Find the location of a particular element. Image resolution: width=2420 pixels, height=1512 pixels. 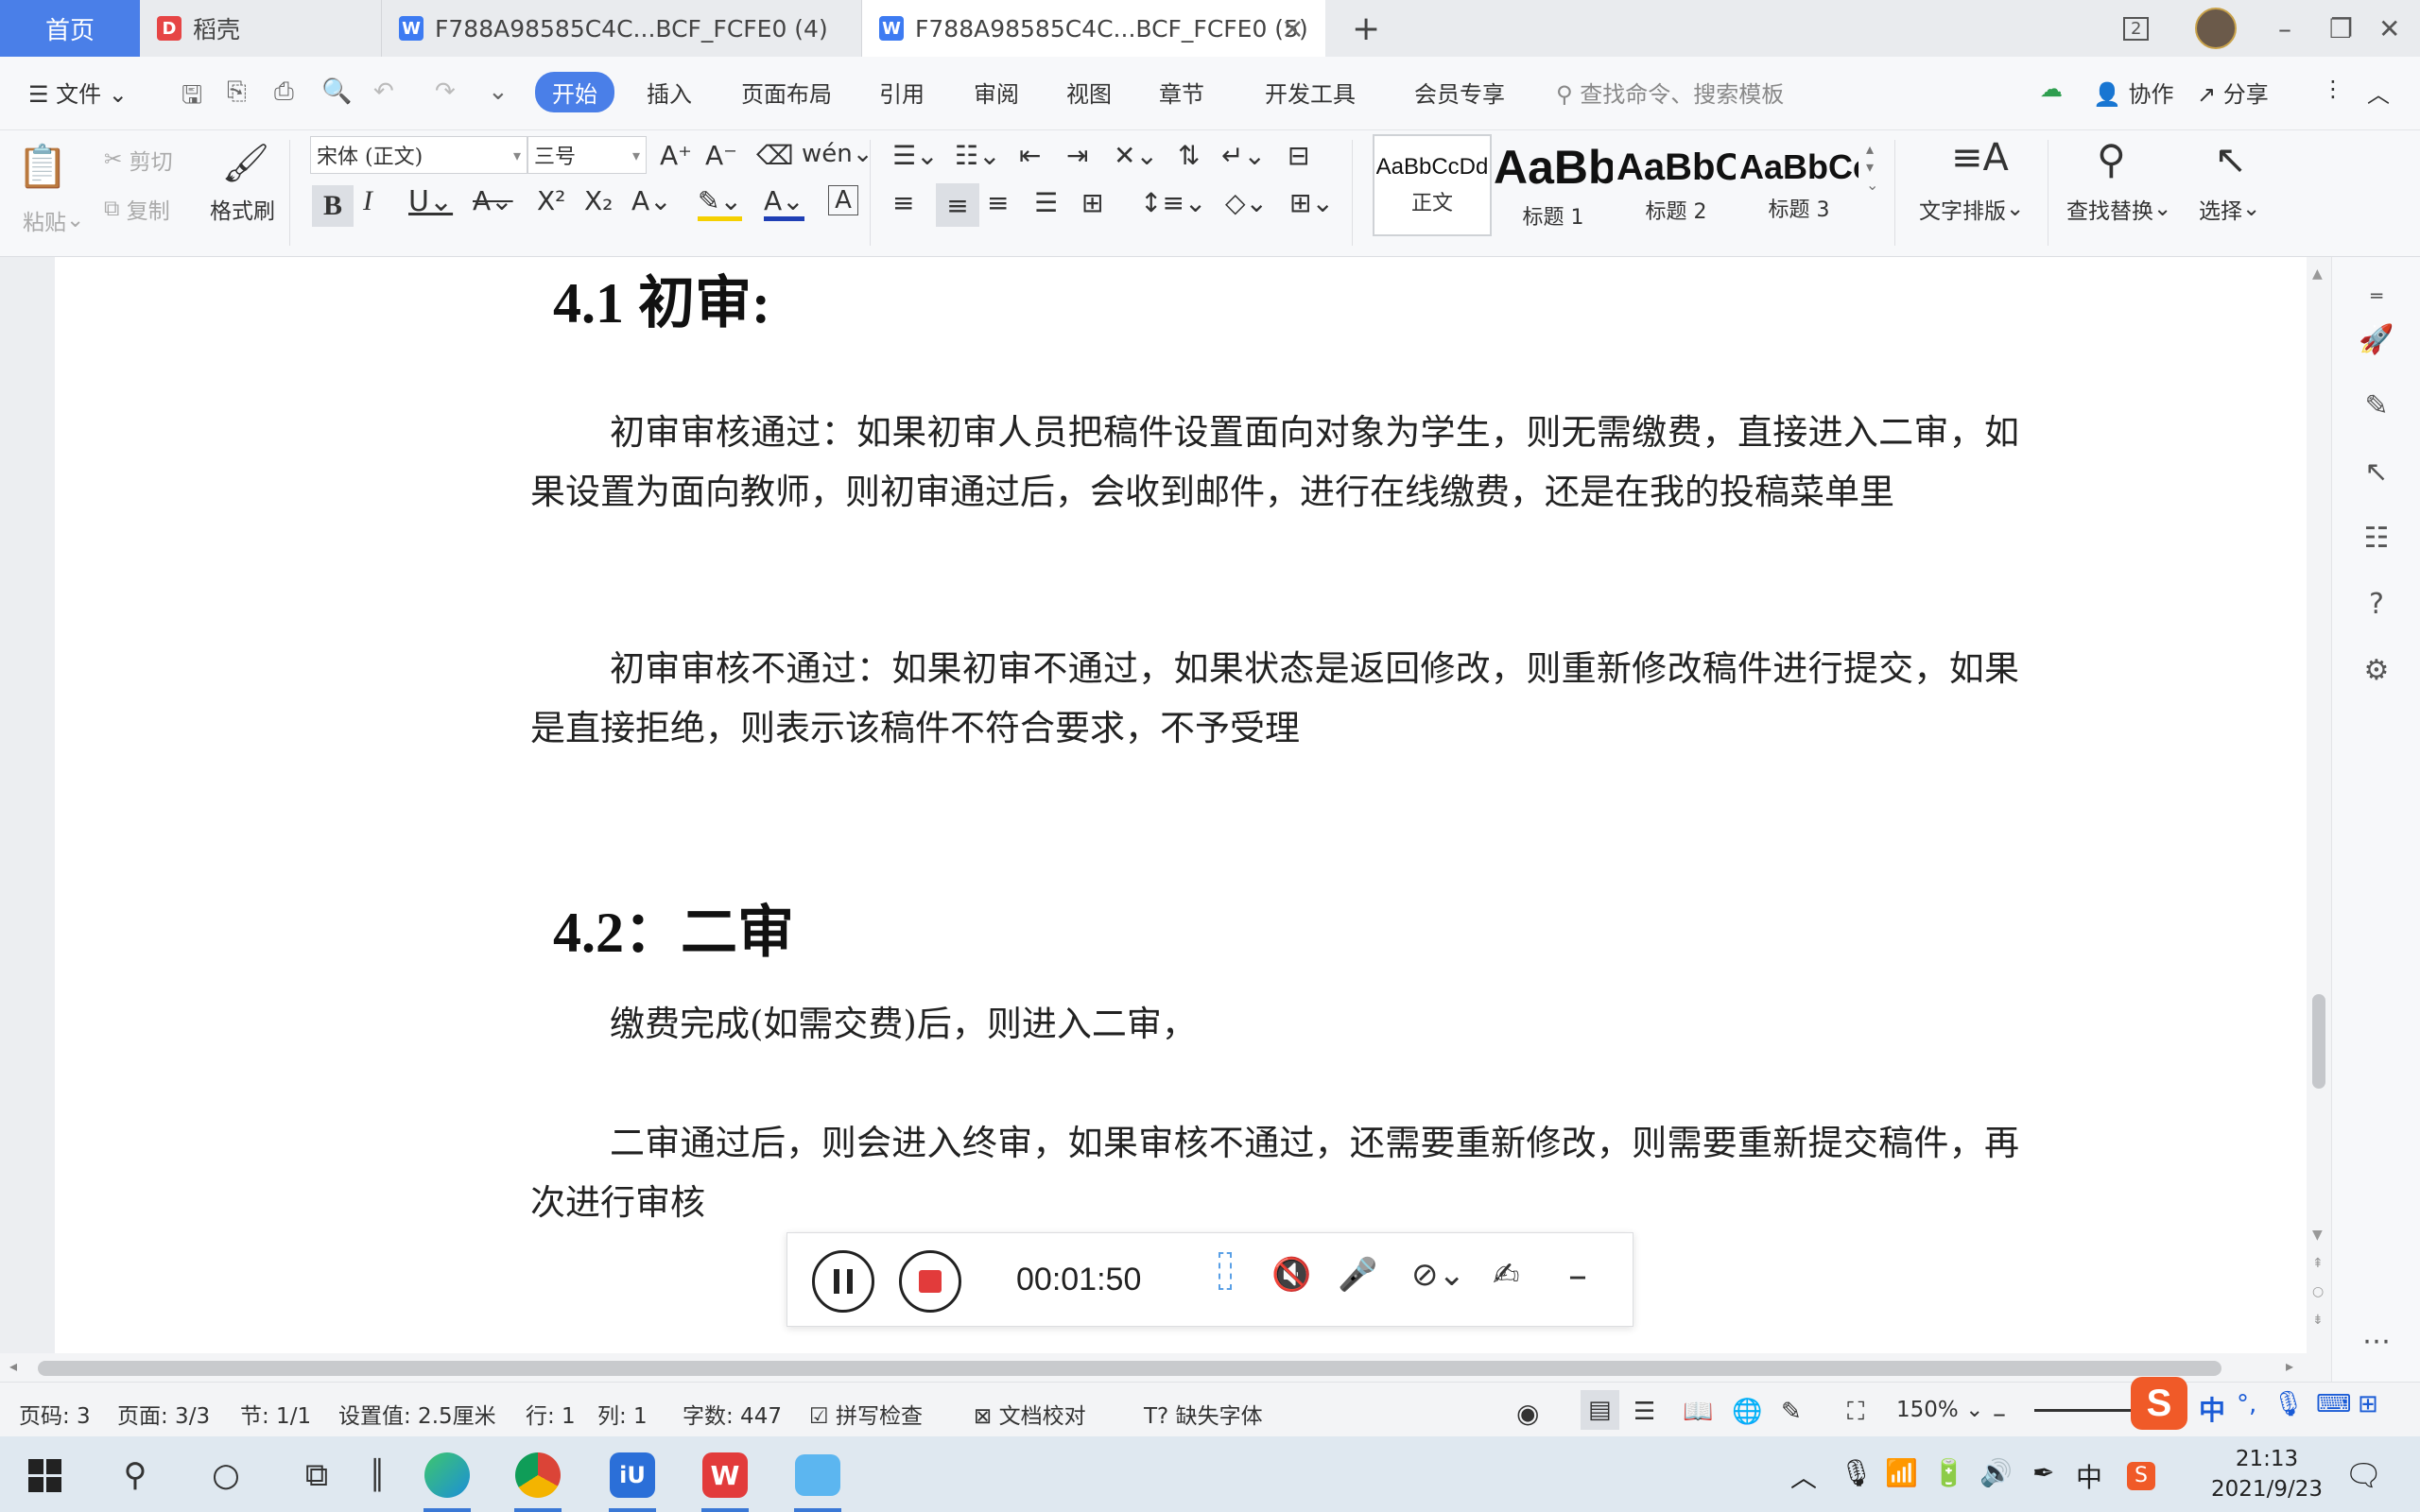

numbered-list-icon: ☷⌄ is located at coordinates (978, 155).